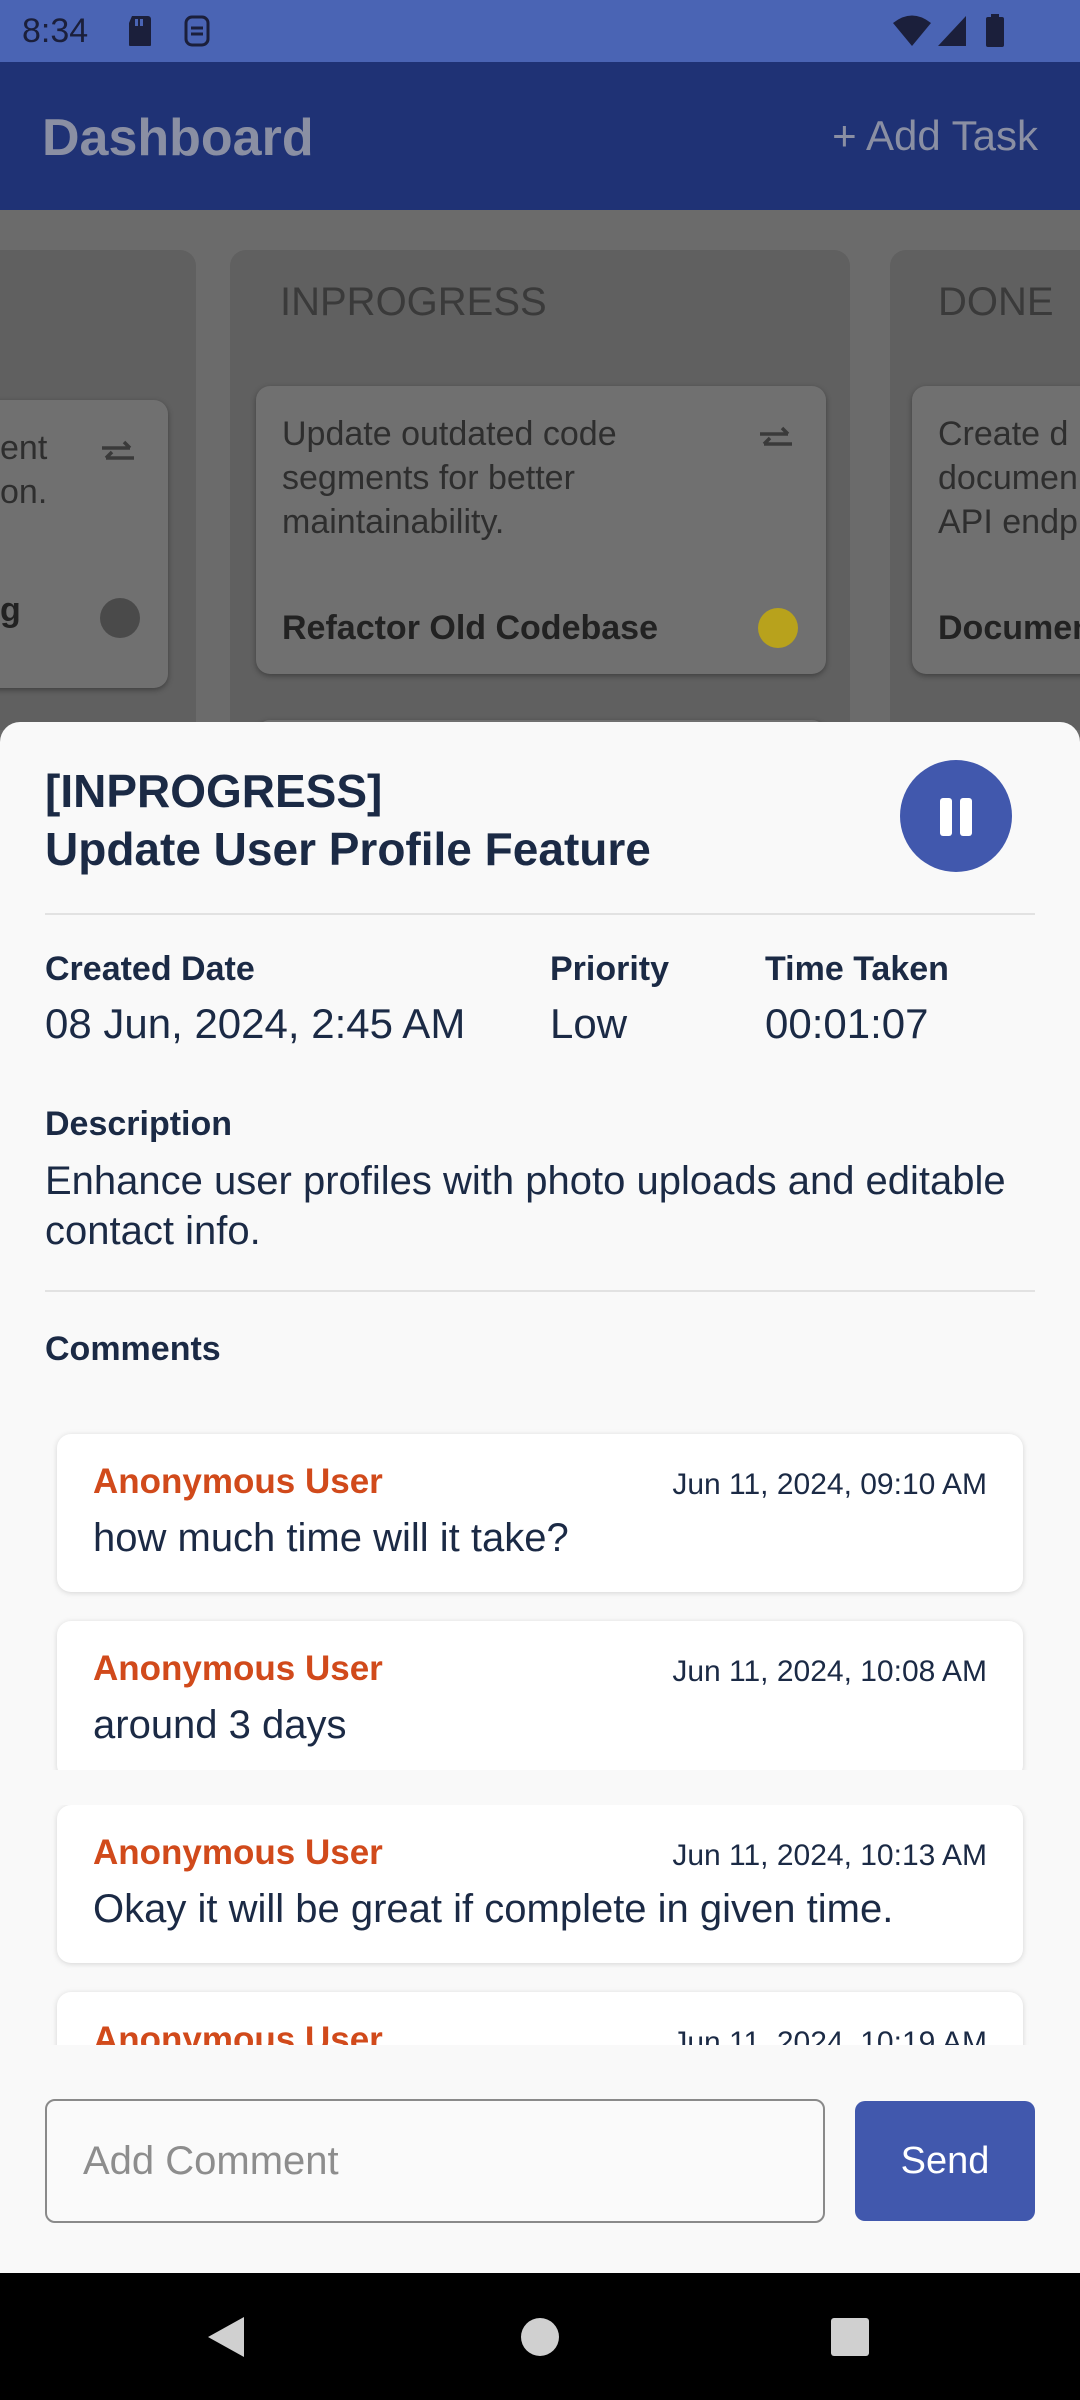  I want to click on comment-date: Jun 11, 2024, 10:19 AM, so click(829, 2035).